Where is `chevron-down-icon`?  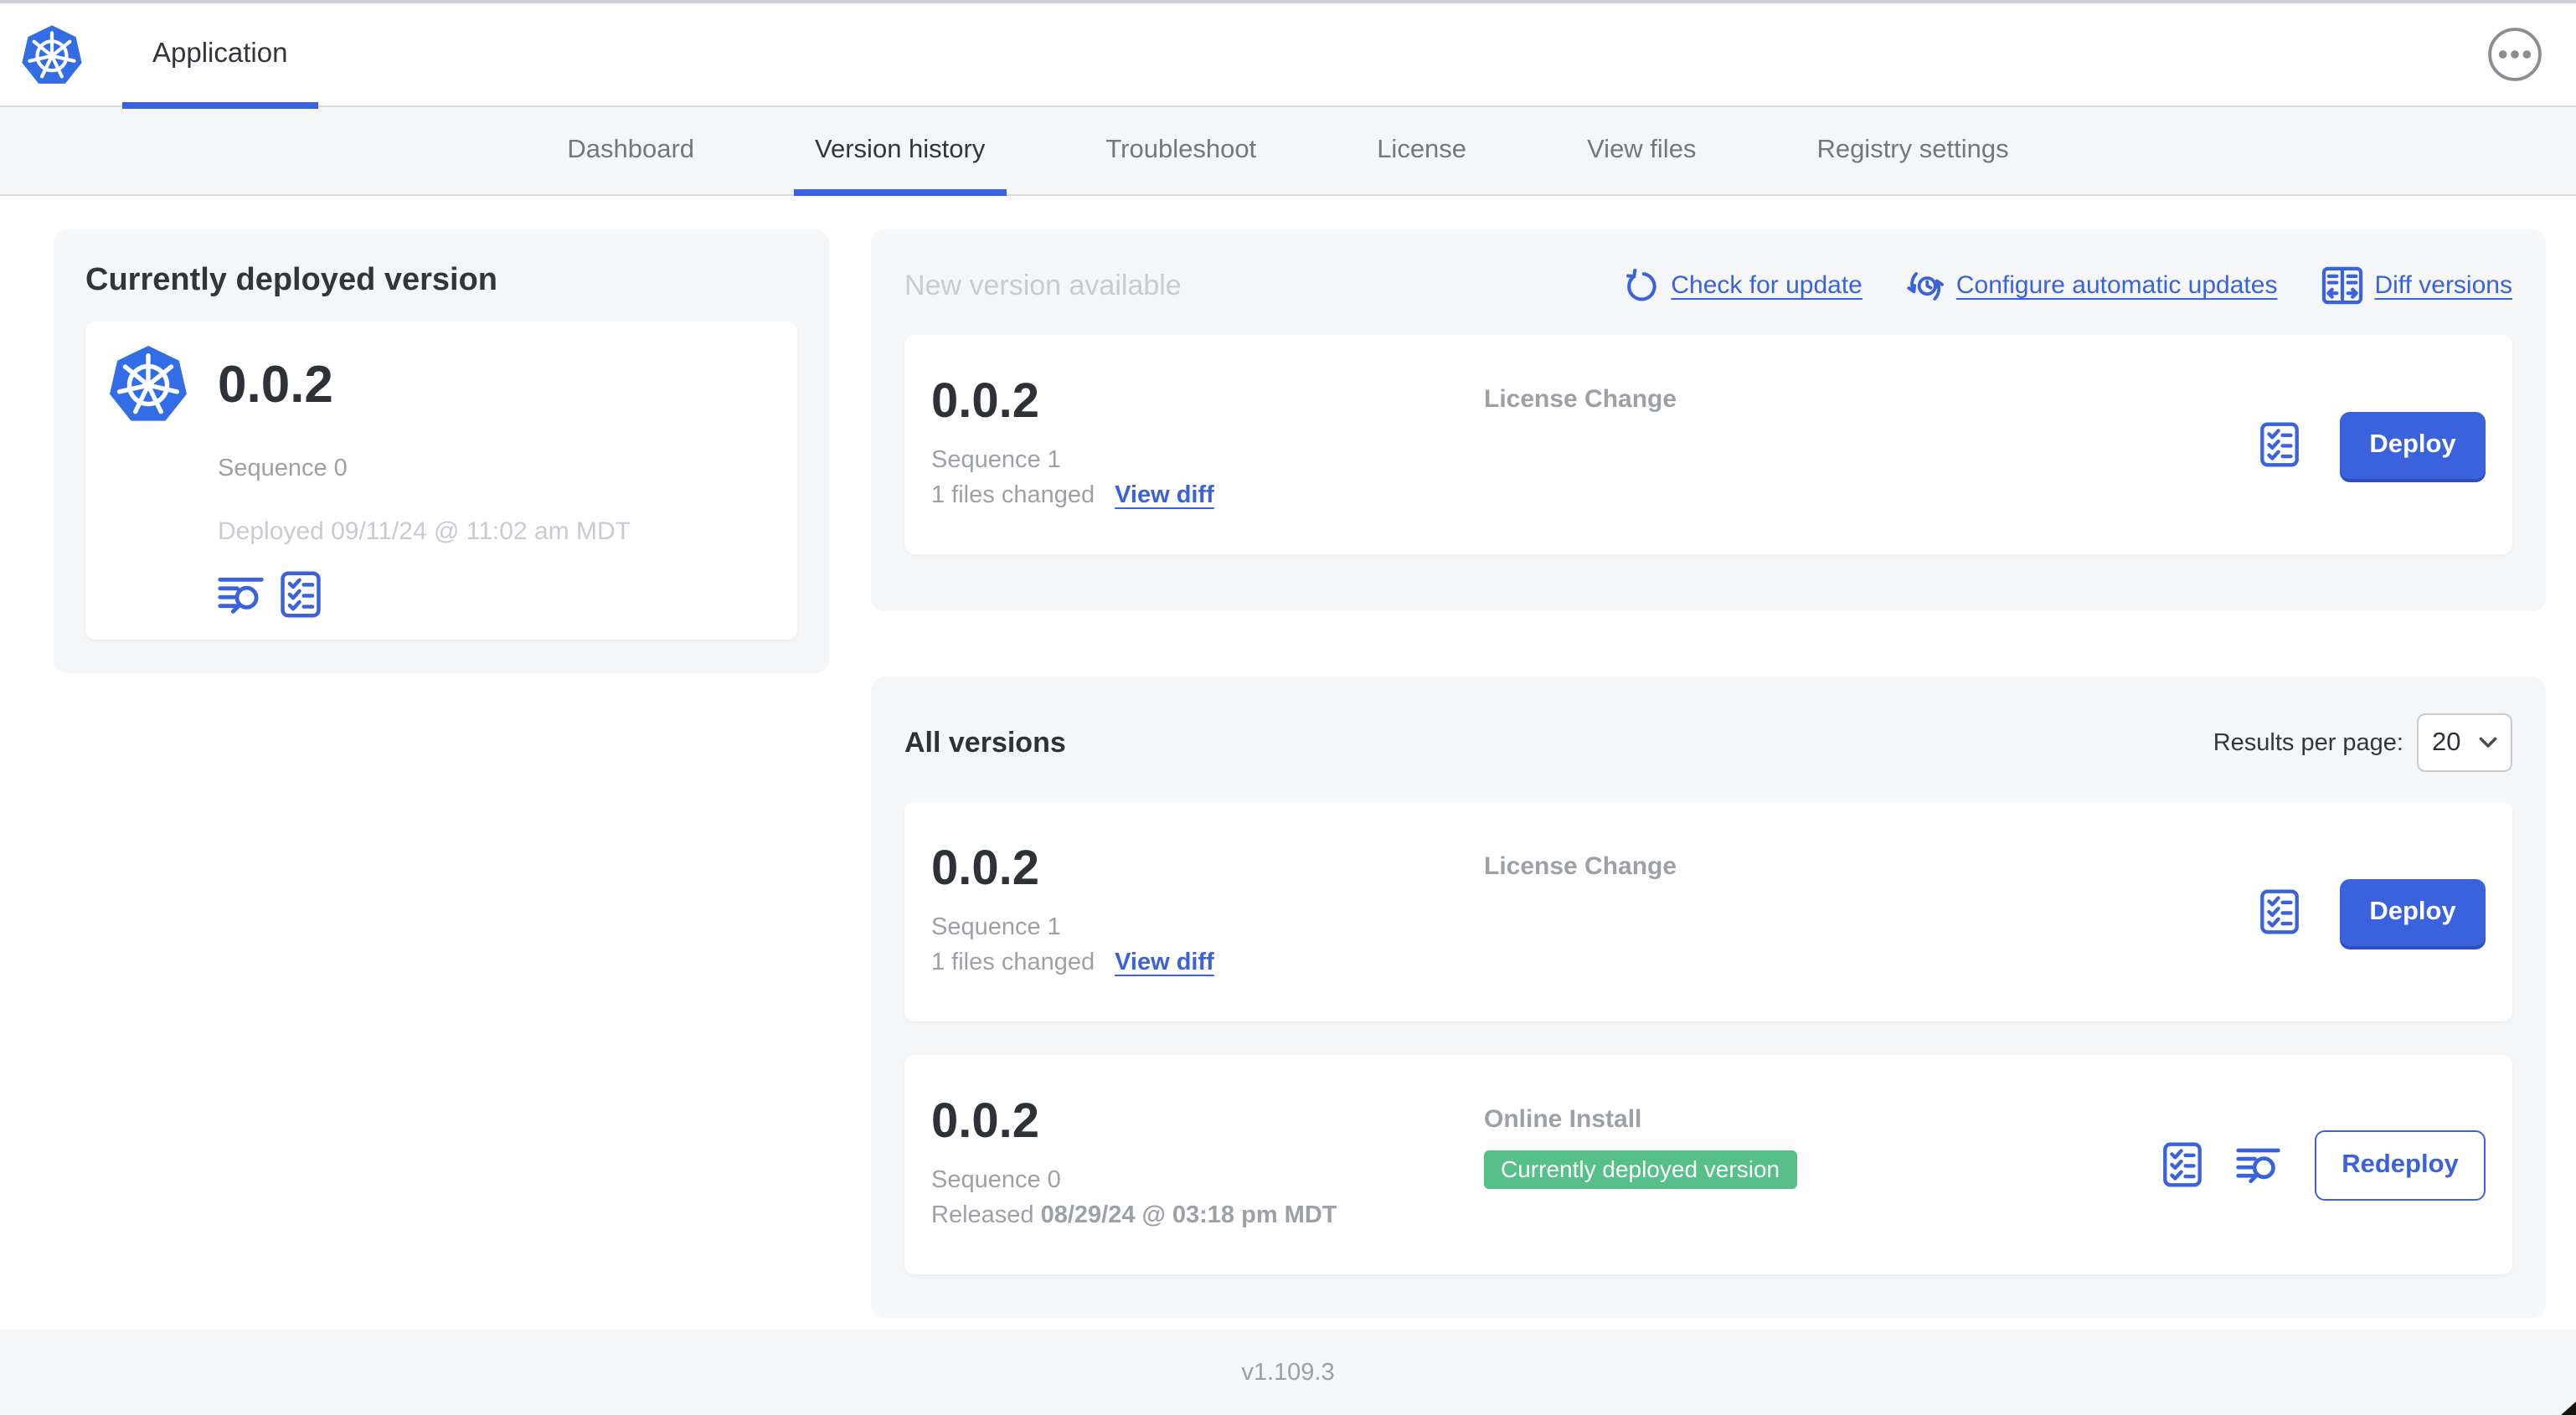
chevron-down-icon is located at coordinates (2488, 742).